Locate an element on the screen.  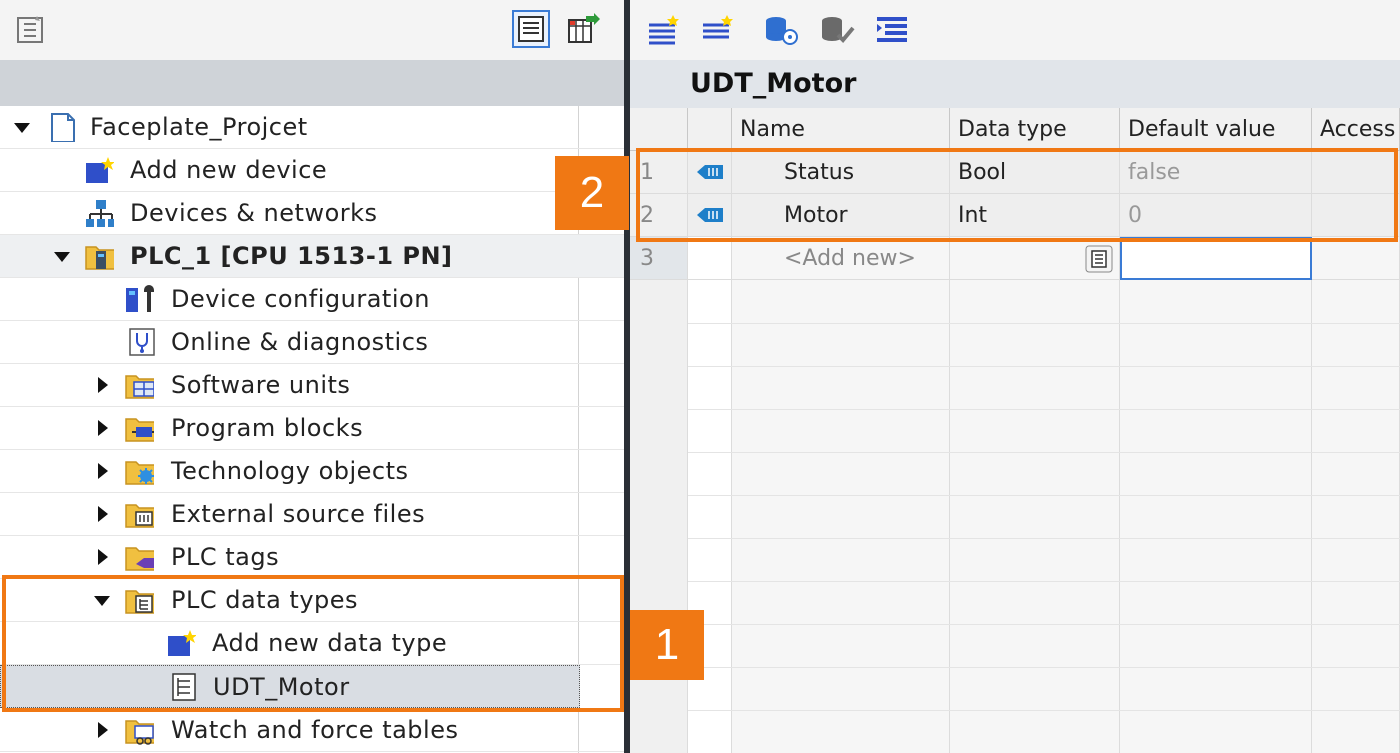
column-header-name: Name is located at coordinates (841, 129).